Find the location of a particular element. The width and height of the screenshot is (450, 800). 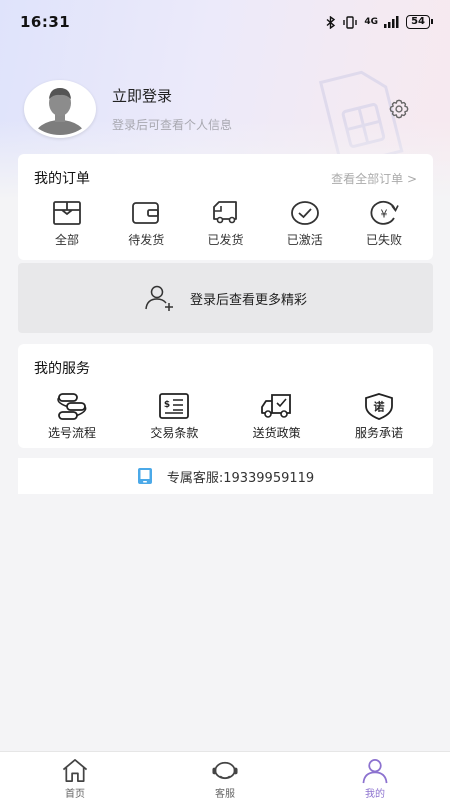

order-status-shipped: 已发货 is located at coordinates (226, 224).